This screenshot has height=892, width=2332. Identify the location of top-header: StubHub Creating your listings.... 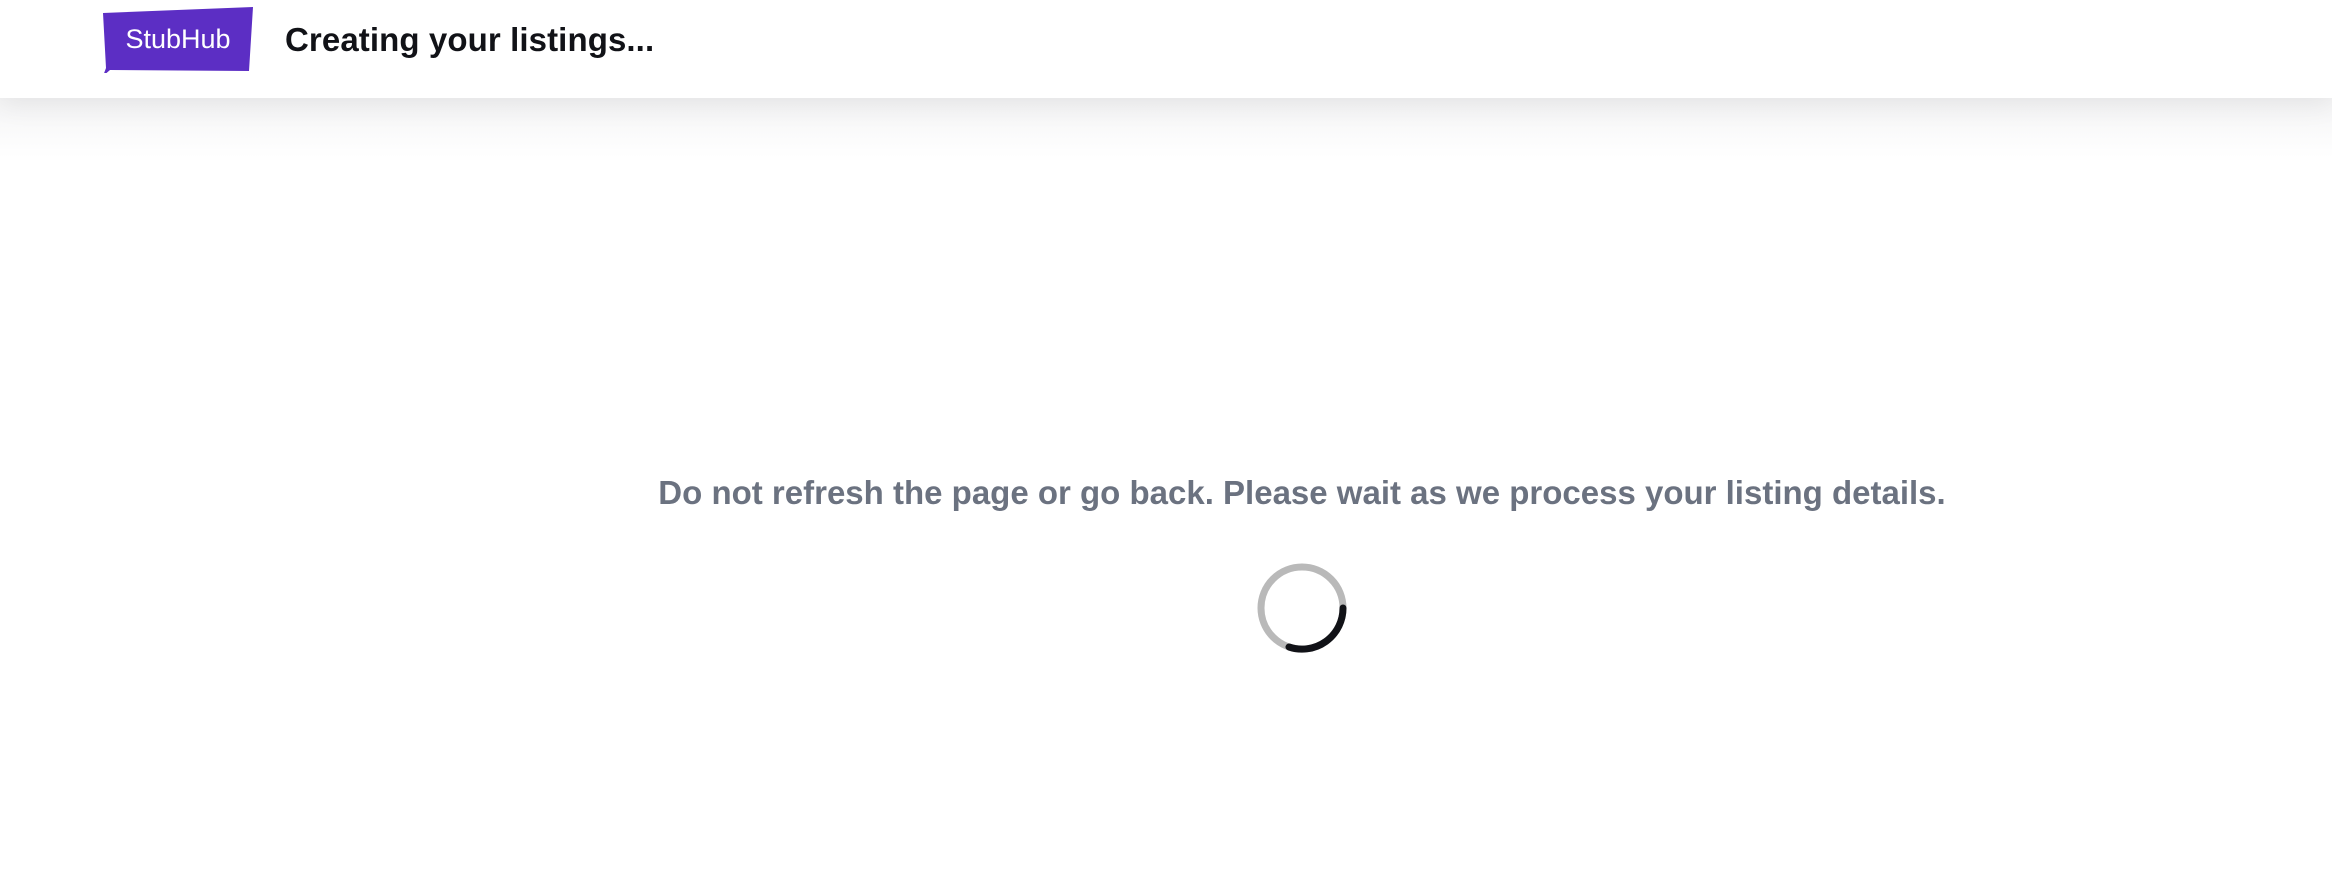
(1166, 49).